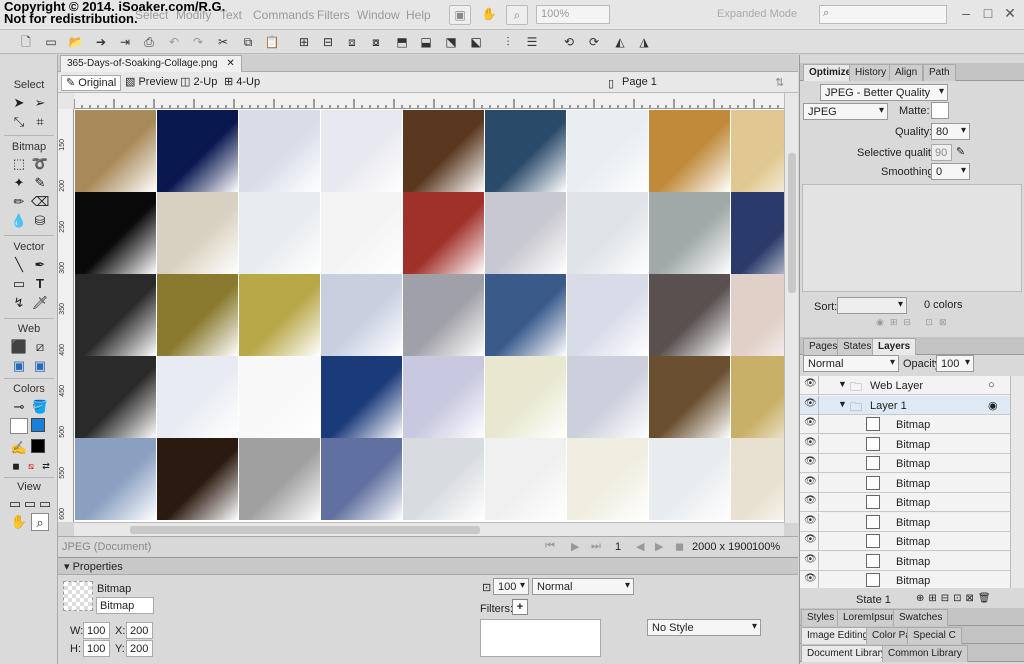 The height and width of the screenshot is (664, 1024). What do you see at coordinates (426, 42) in the screenshot?
I see `bring-forward-icon: ⬓` at bounding box center [426, 42].